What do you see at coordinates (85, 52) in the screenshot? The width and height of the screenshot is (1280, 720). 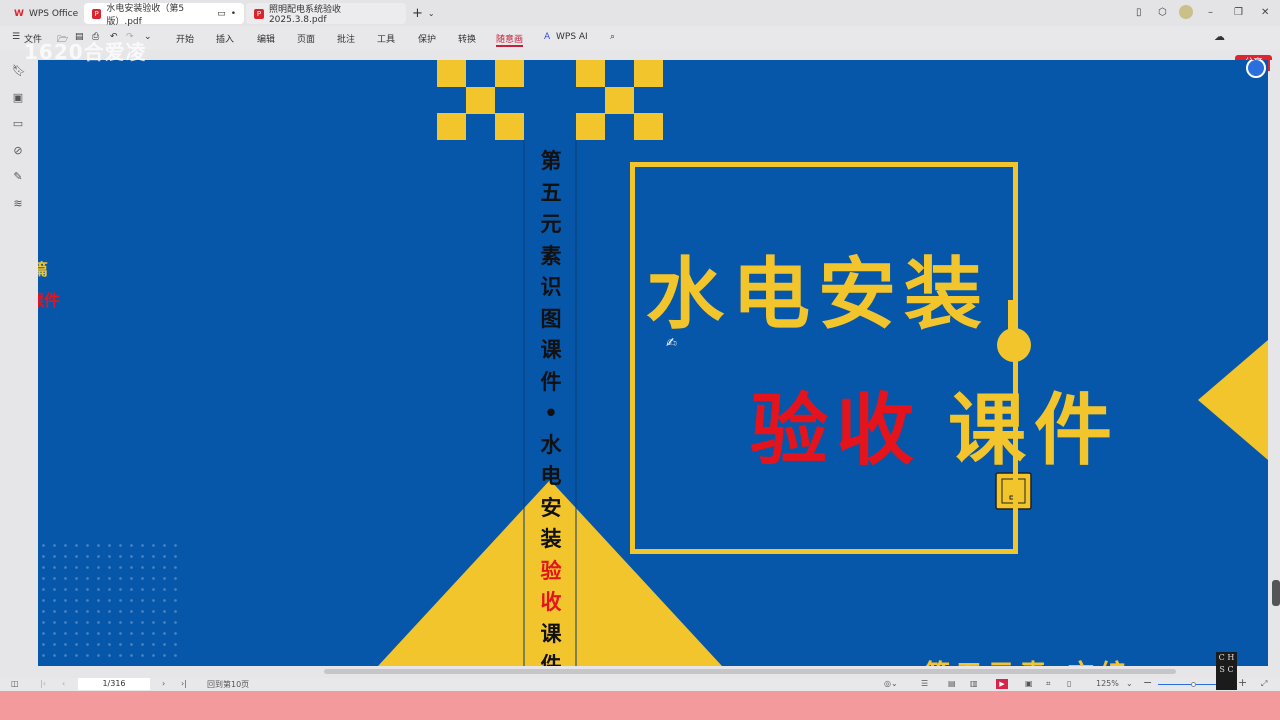 I see `watermark: 1620合爱凌` at bounding box center [85, 52].